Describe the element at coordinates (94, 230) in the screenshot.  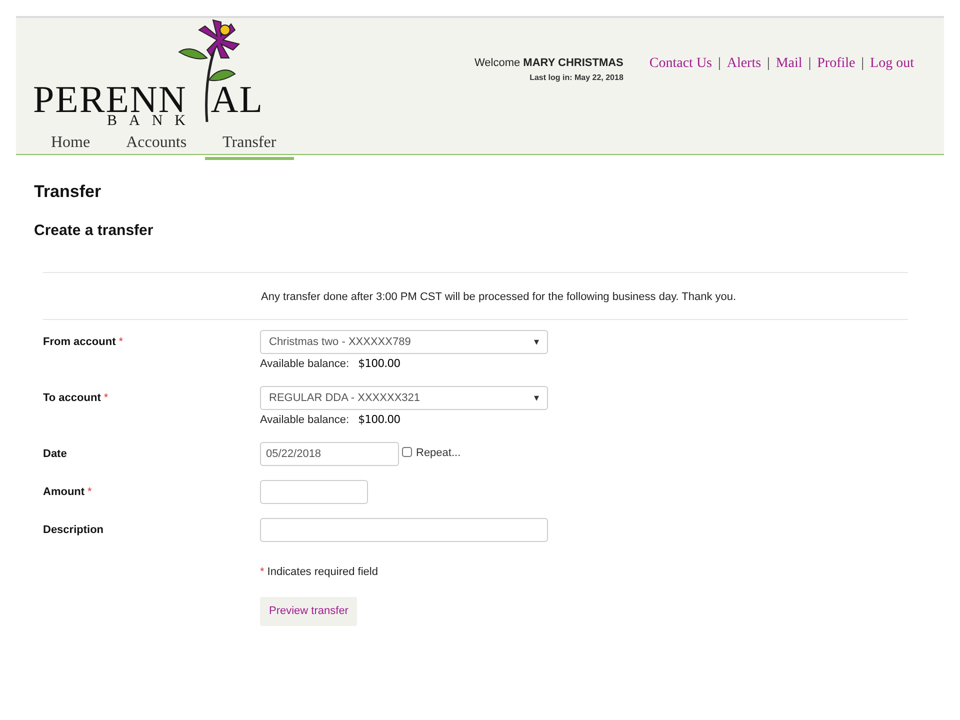
I see `section-title: Create a transfer` at that location.